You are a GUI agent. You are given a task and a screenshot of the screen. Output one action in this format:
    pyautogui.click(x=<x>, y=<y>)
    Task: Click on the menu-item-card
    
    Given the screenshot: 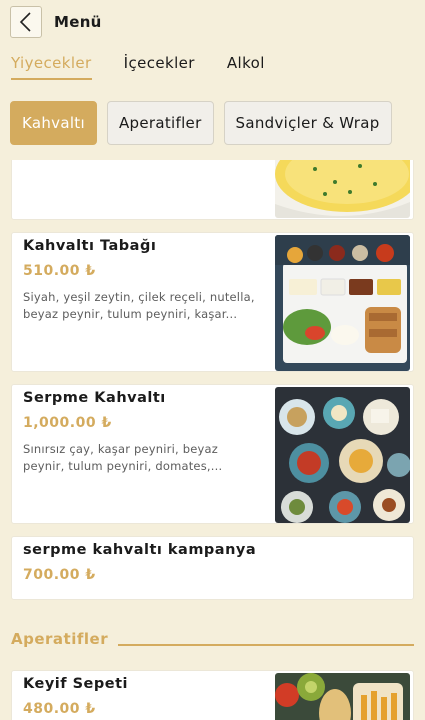 What is the action you would take?
    pyautogui.click(x=212, y=190)
    